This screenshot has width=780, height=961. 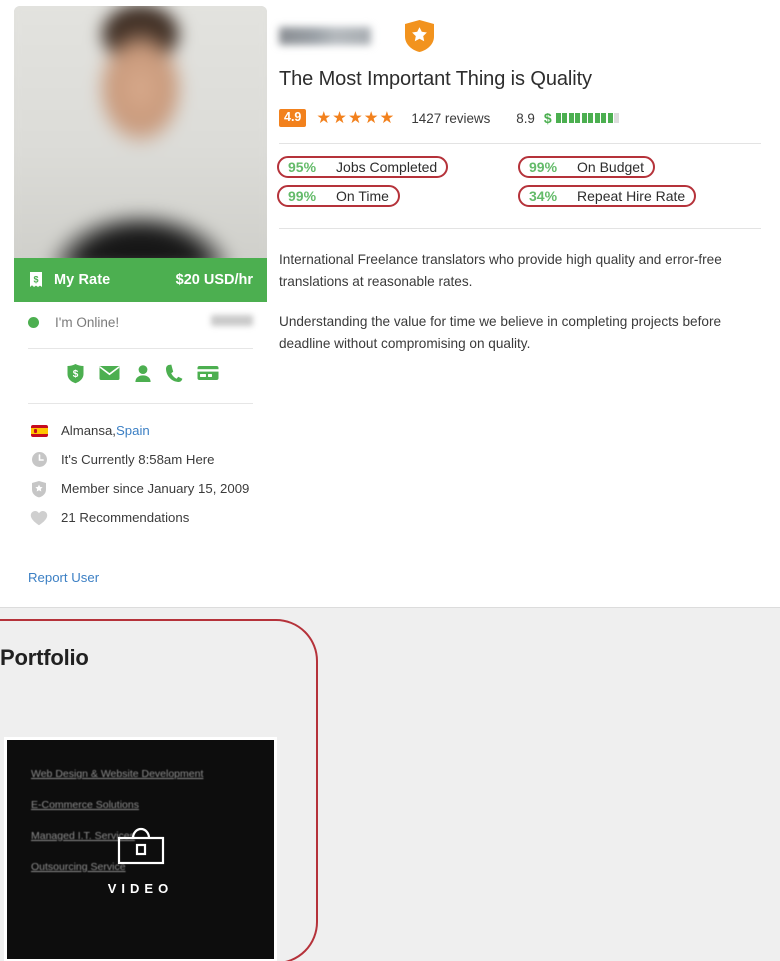 I want to click on briefcase-icon, so click(x=141, y=848).